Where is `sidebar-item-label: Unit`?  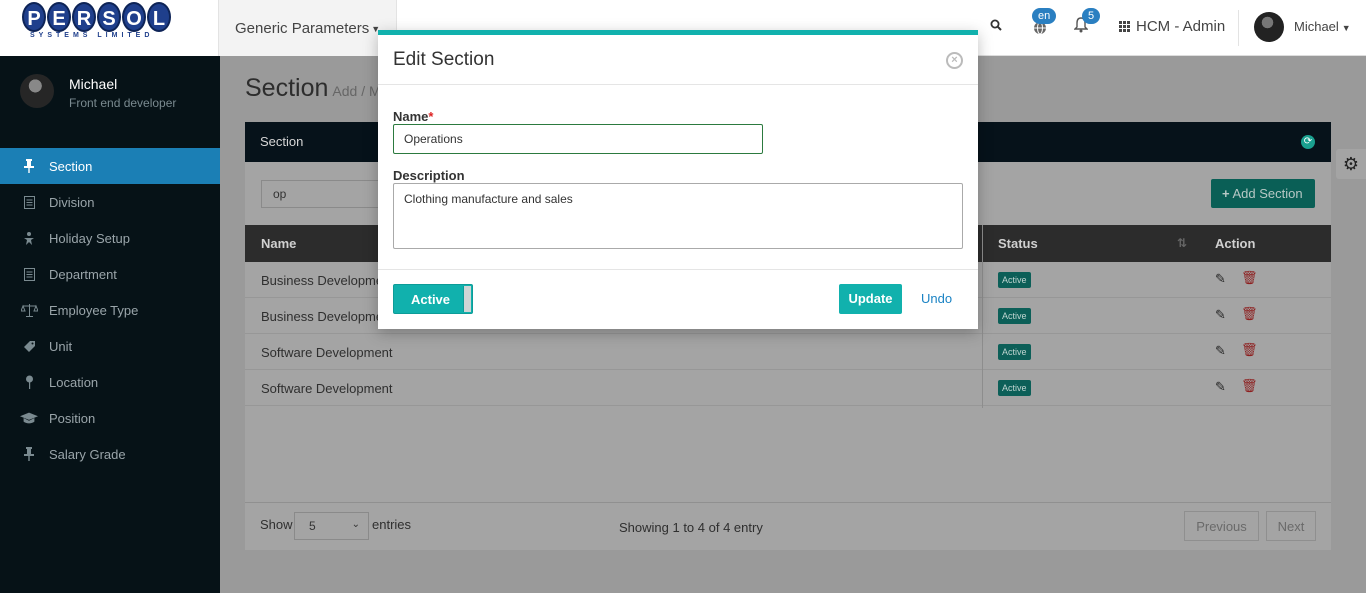
sidebar-item-label: Unit is located at coordinates (61, 346).